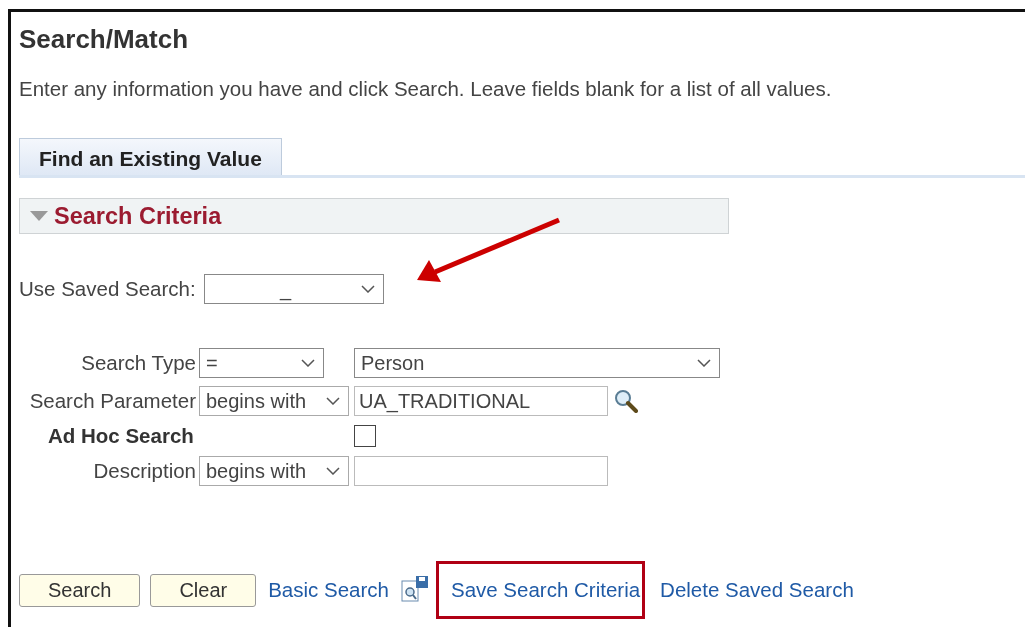  Describe the element at coordinates (374, 216) in the screenshot. I see `section-header: Search Criteria` at that location.